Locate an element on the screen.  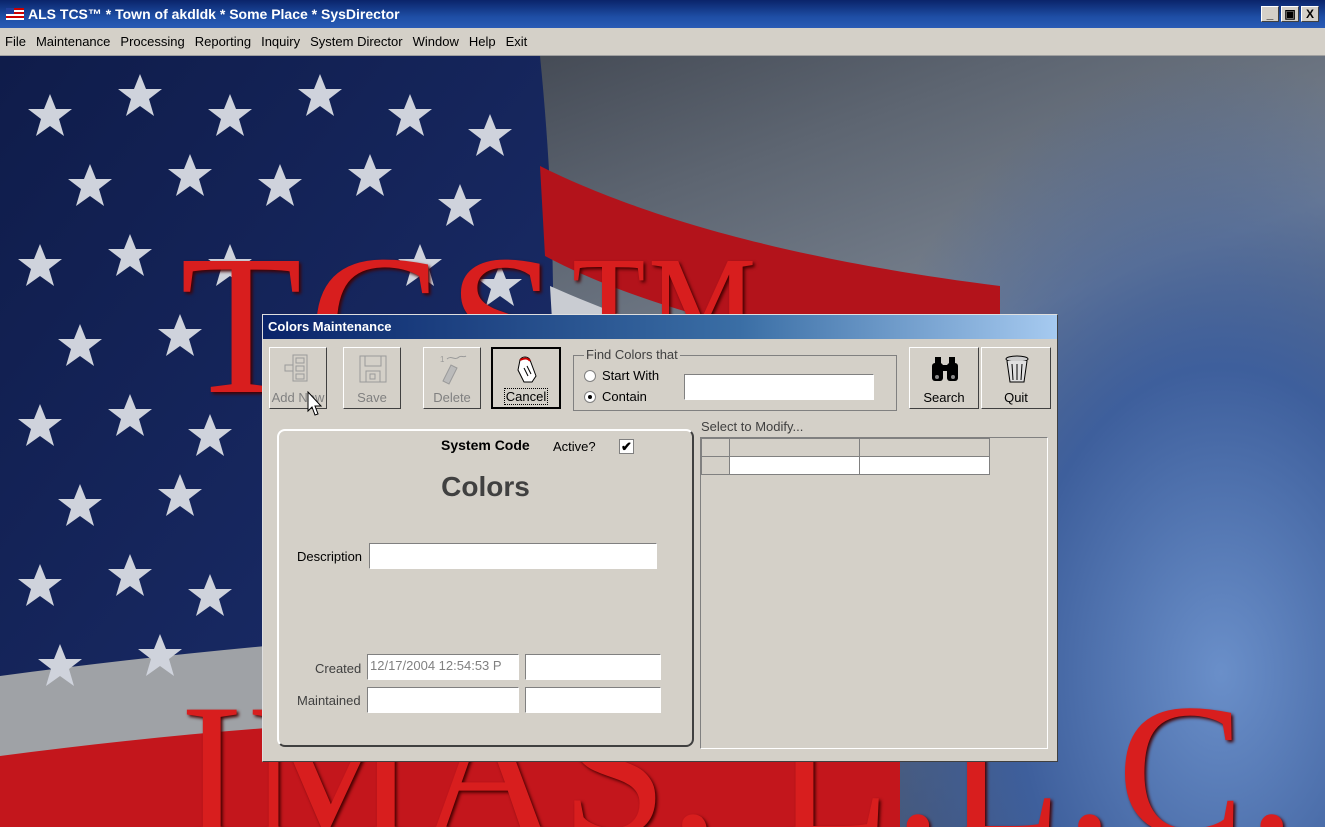
menu-reporting: Reporting is located at coordinates (223, 41).